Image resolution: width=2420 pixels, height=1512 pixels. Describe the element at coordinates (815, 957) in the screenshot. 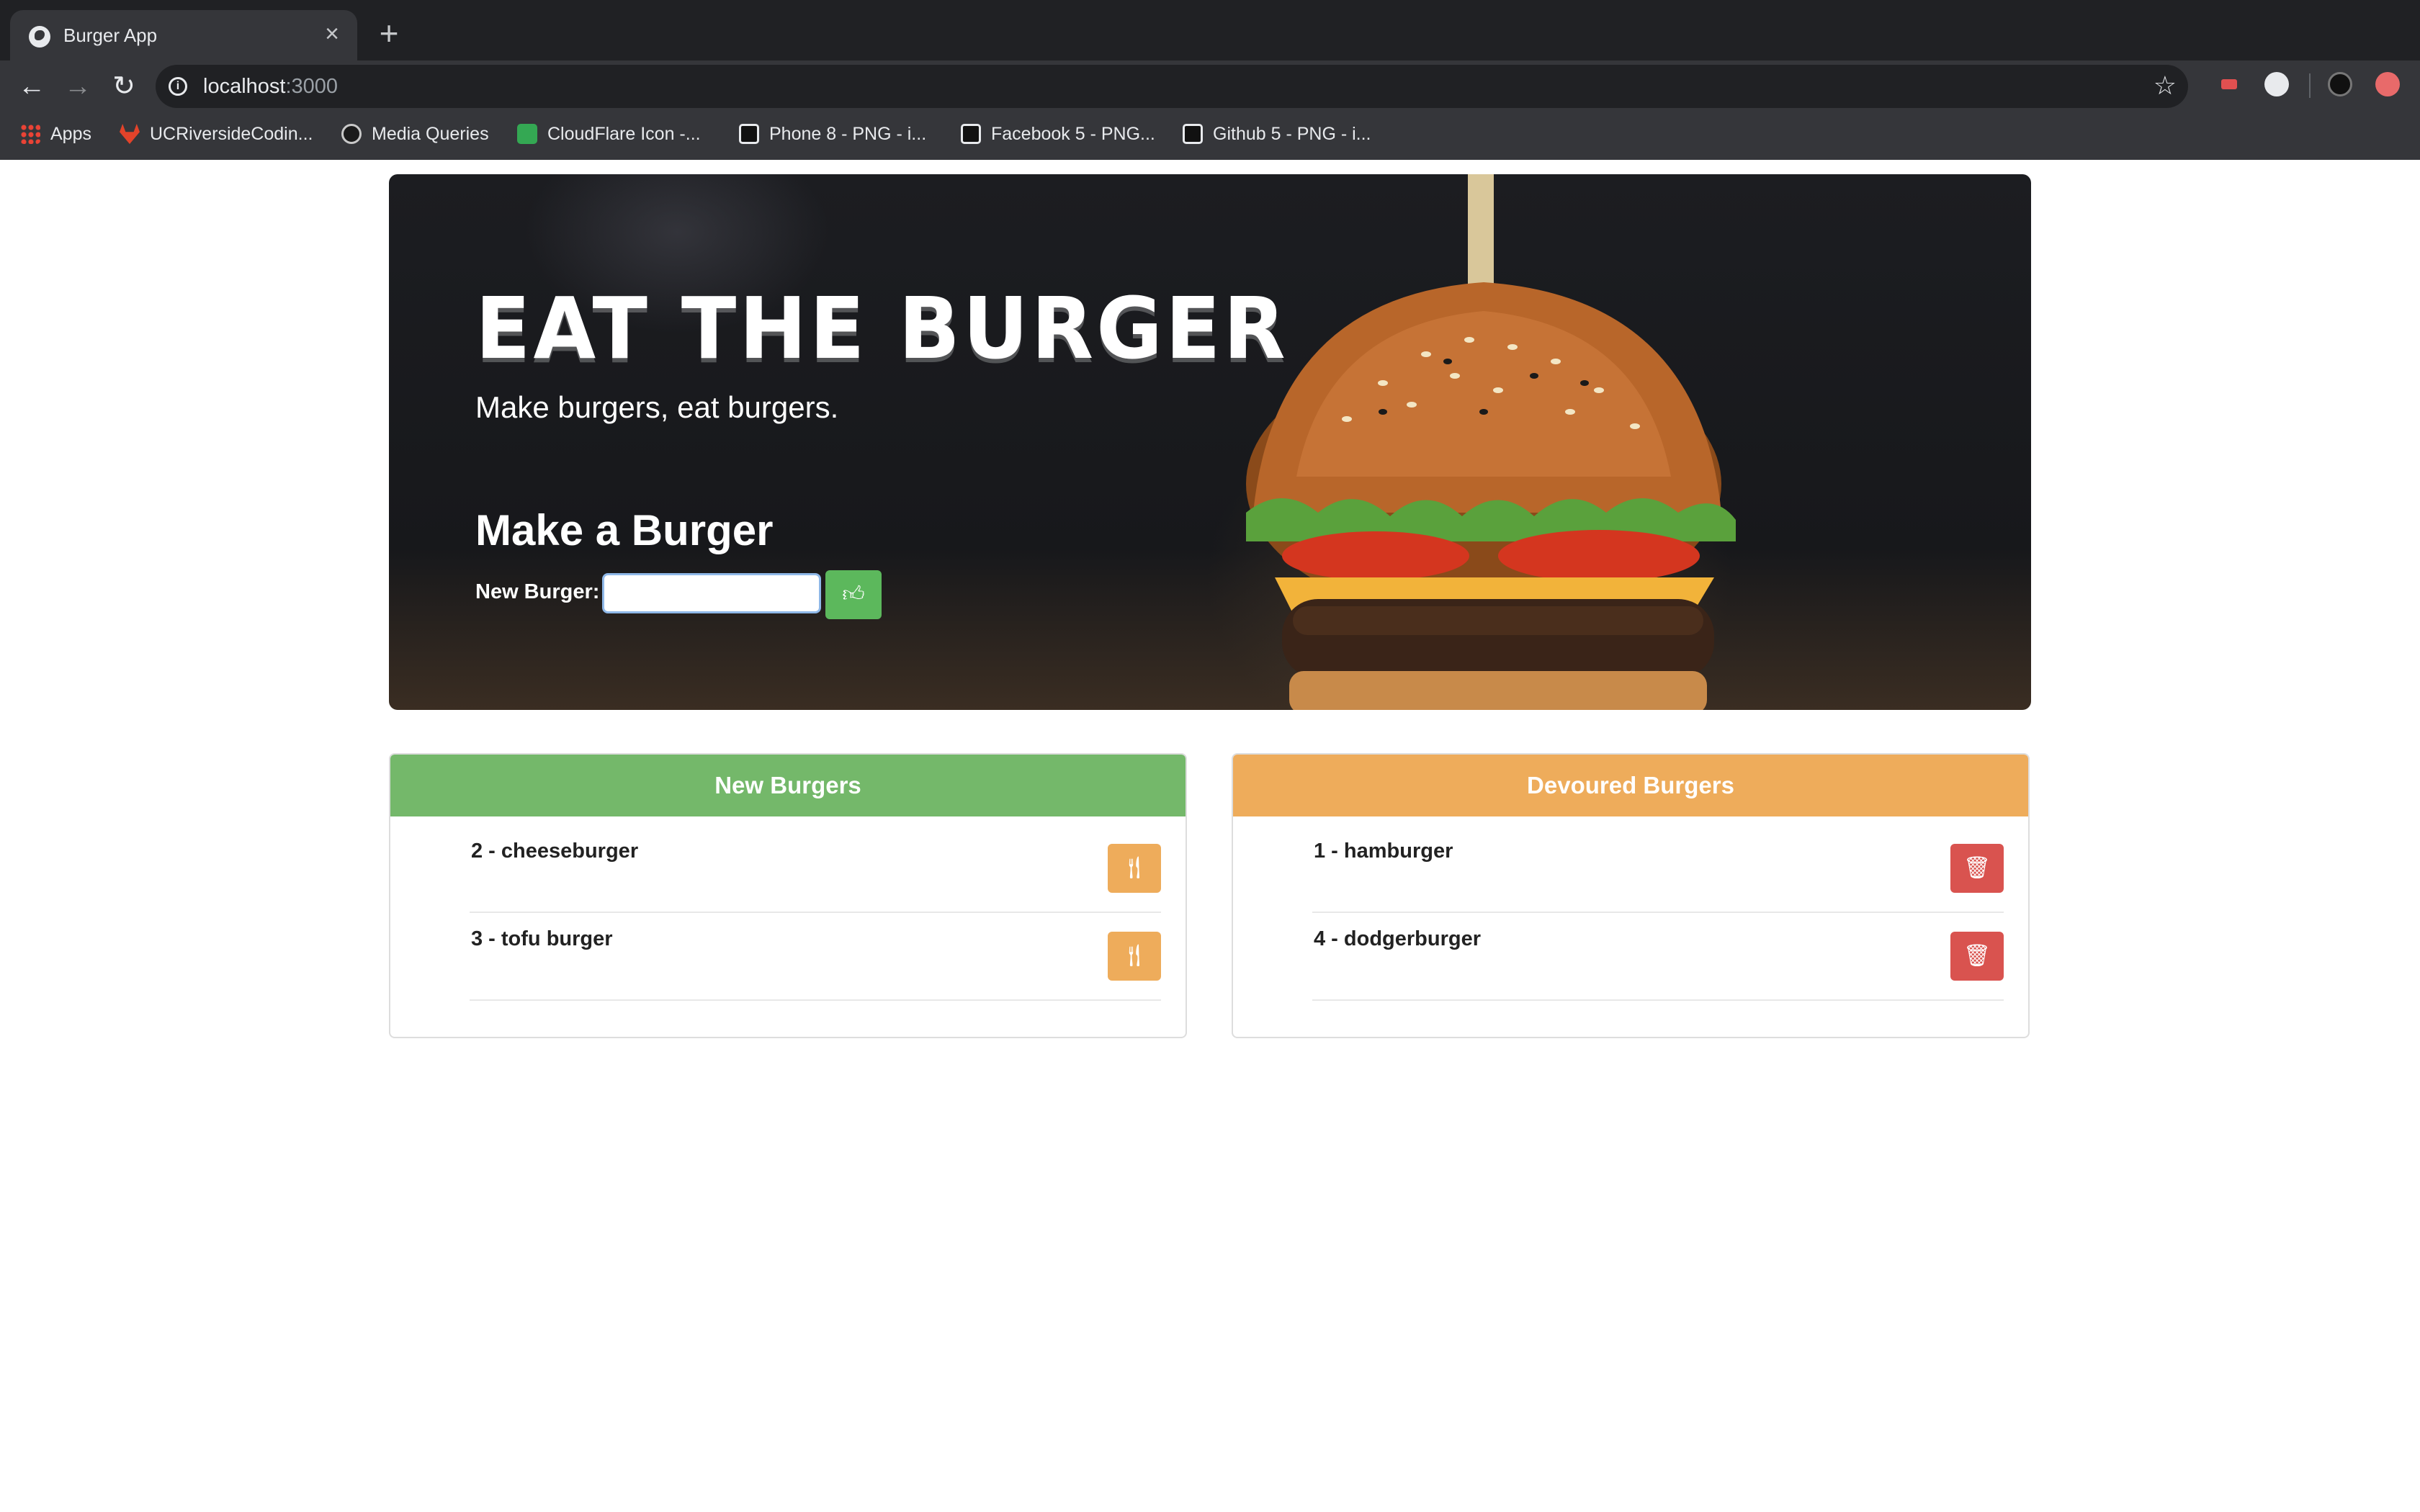

I see `list-item: 3 - tofu burger 🍴︎` at that location.